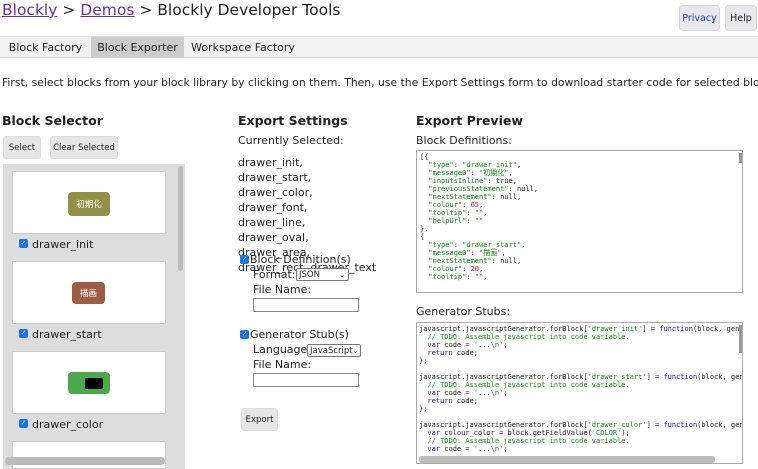  I want to click on block-definitions-checkbox: ✓, so click(244, 259).